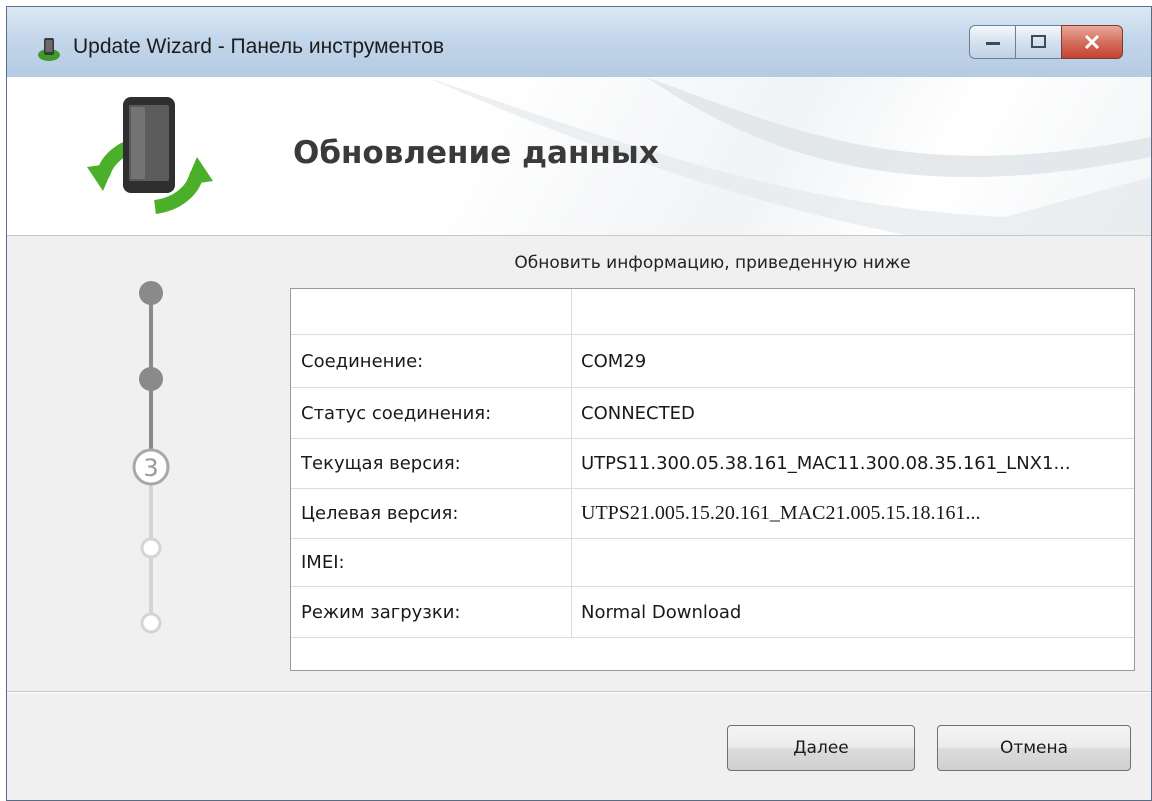  Describe the element at coordinates (638, 413) in the screenshot. I see `row-value: CONNECTED` at that location.